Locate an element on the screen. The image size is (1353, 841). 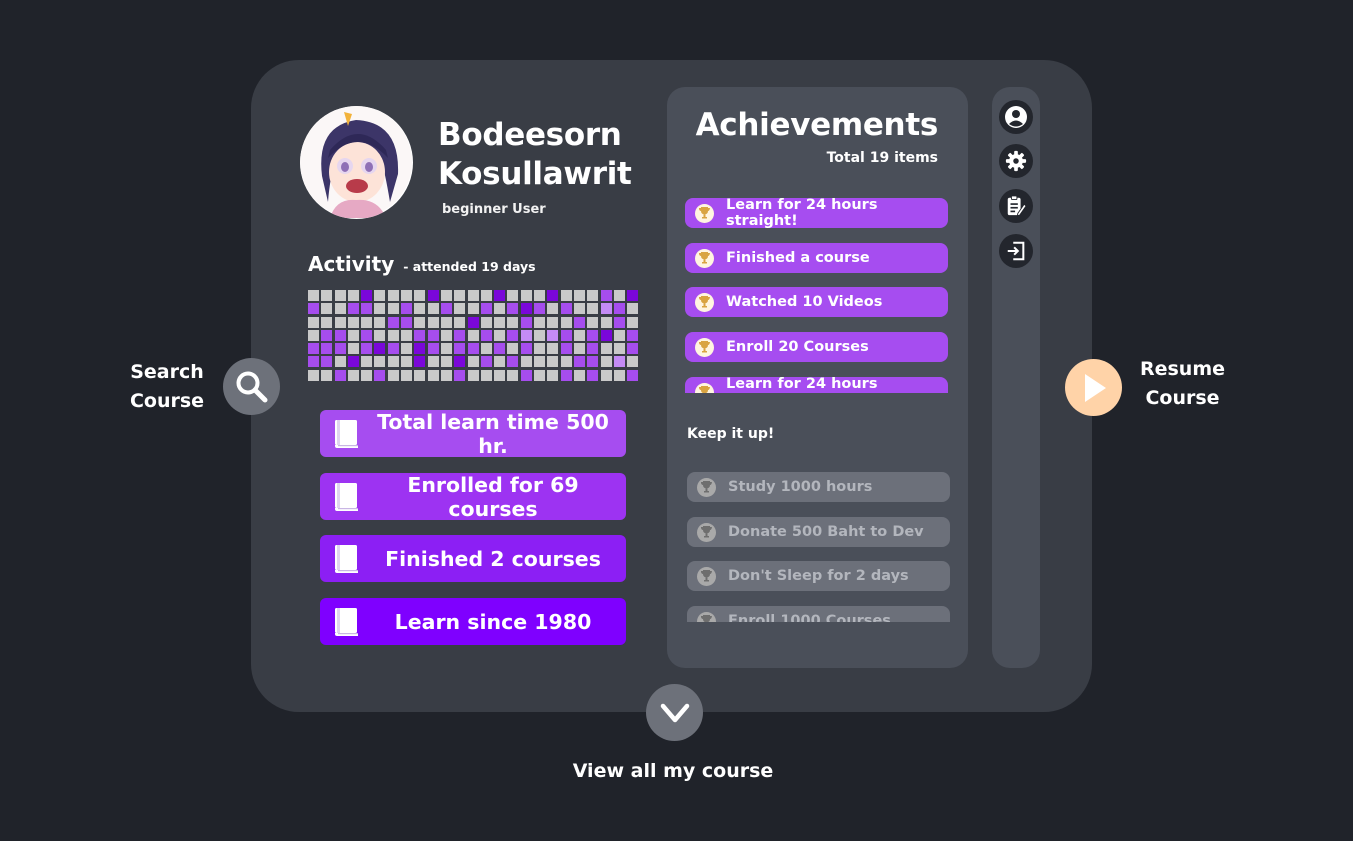
achievement-item: Learn for 24 hours straight! is located at coordinates (816, 384).